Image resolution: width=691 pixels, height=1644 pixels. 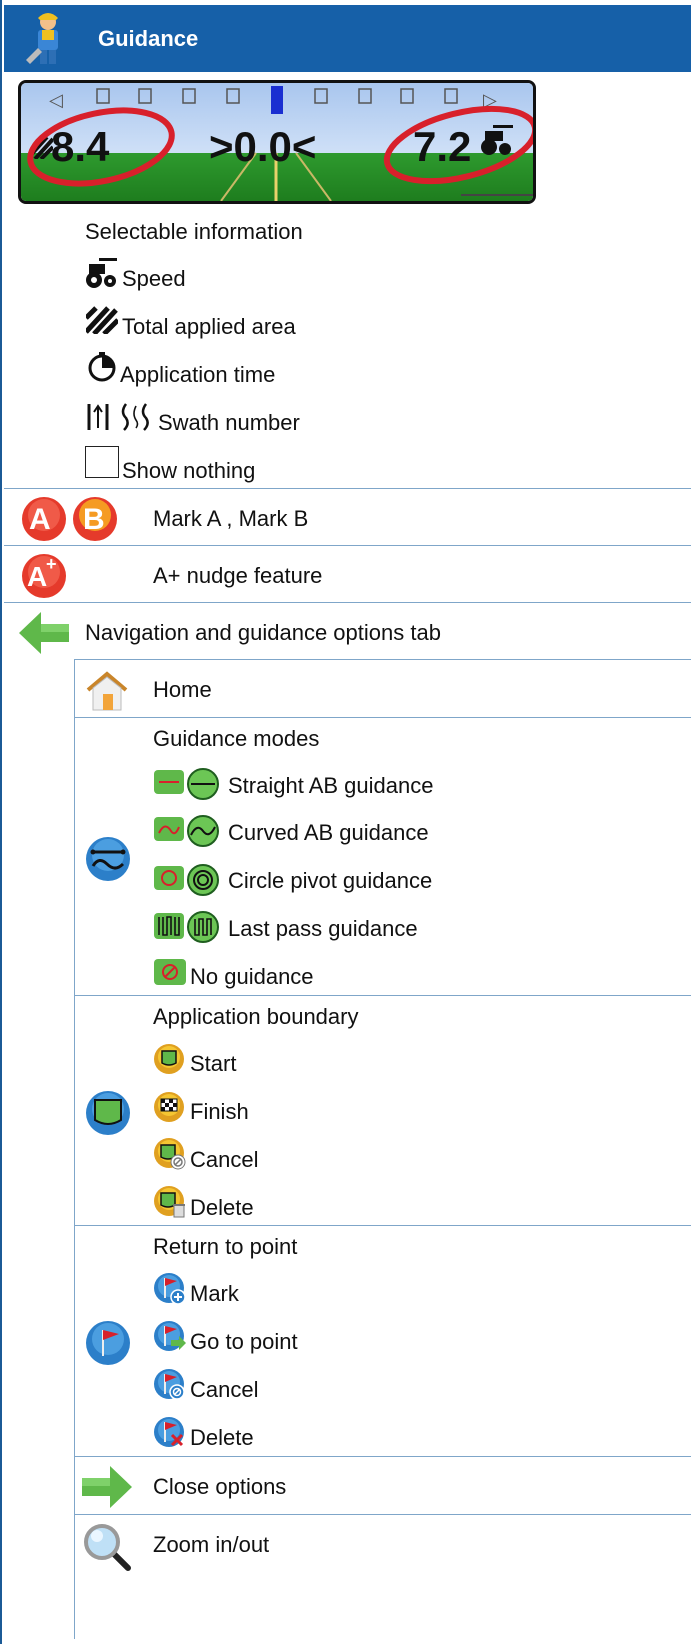 What do you see at coordinates (209, 326) in the screenshot?
I see `area-label: Total applied area` at bounding box center [209, 326].